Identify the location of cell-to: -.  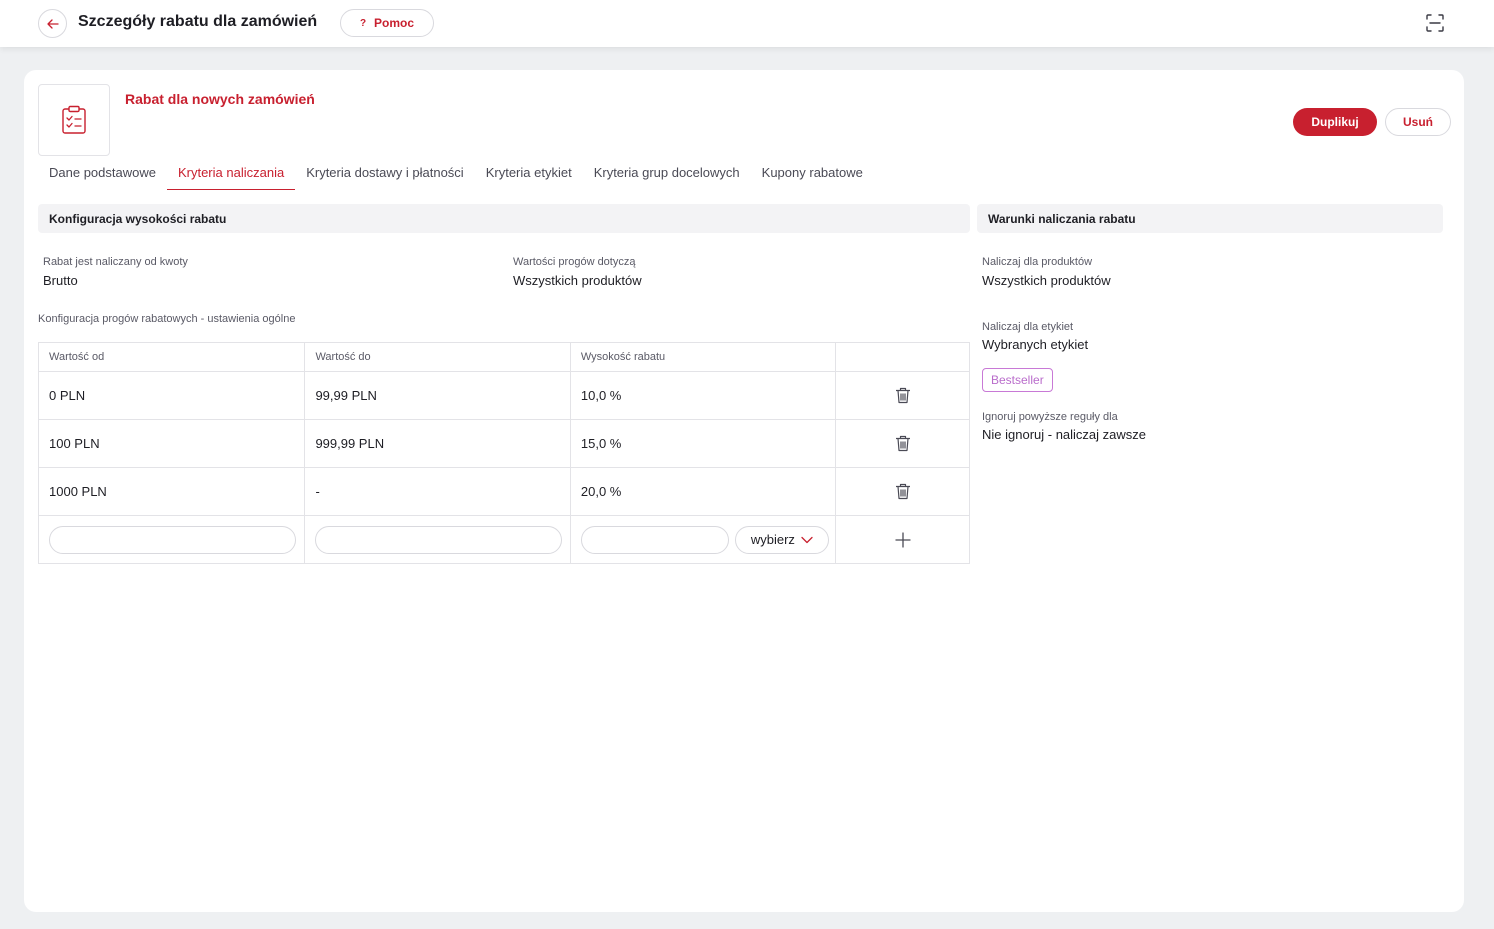
(436, 491).